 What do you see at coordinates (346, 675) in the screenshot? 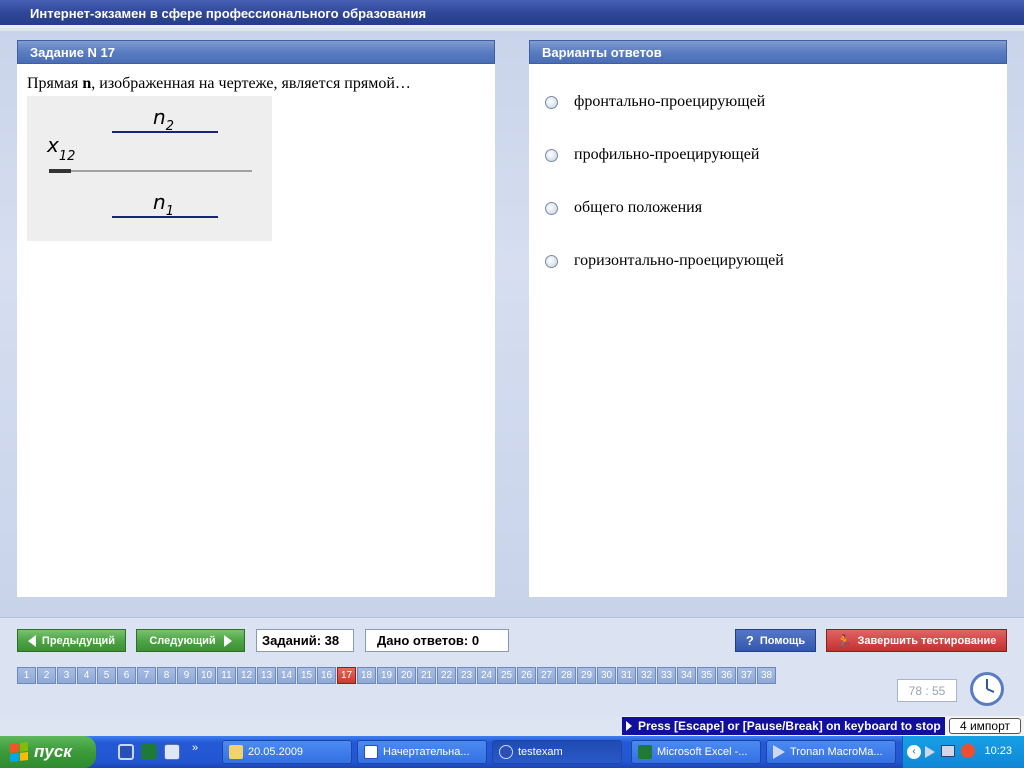
I see `question-number-current: 17` at bounding box center [346, 675].